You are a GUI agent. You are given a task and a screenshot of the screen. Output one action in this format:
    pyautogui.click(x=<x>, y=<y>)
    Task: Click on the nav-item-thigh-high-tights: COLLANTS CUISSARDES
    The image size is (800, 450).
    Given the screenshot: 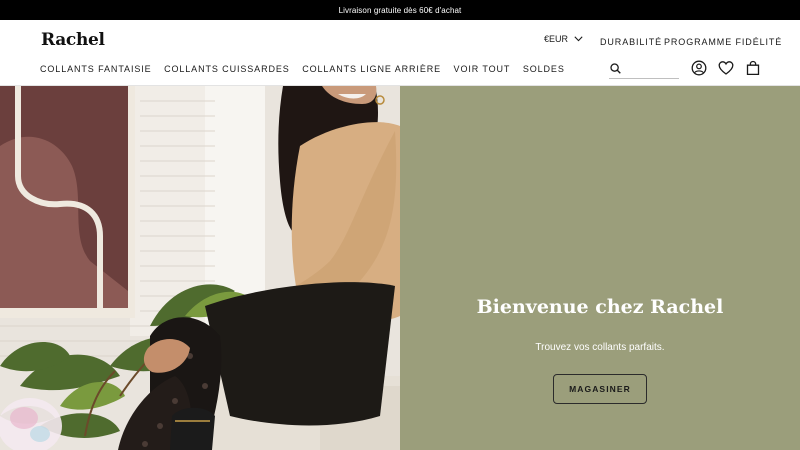 What is the action you would take?
    pyautogui.click(x=227, y=69)
    